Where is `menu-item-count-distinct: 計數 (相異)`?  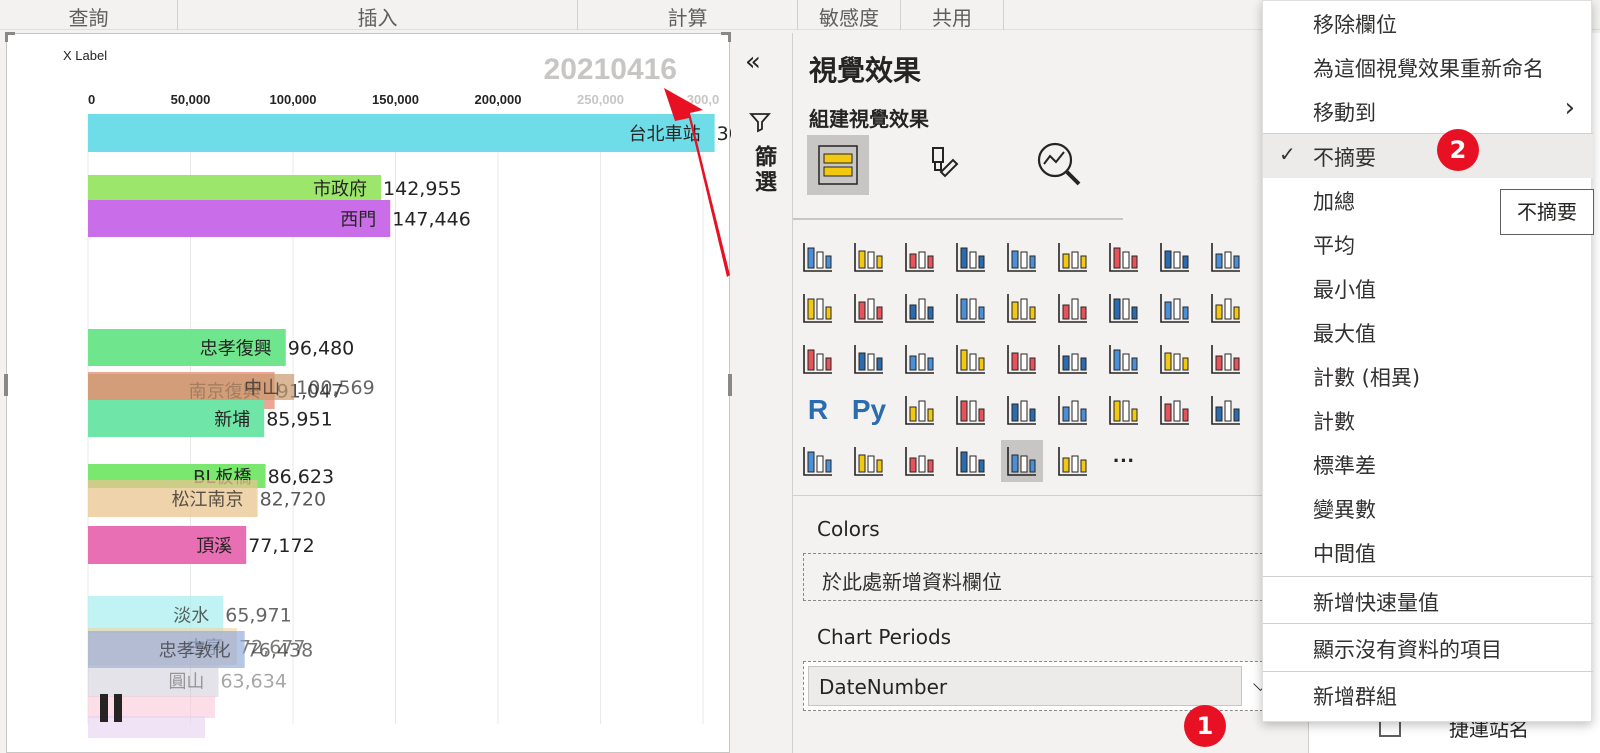
menu-item-count-distinct: 計數 (相異) is located at coordinates (1428, 376).